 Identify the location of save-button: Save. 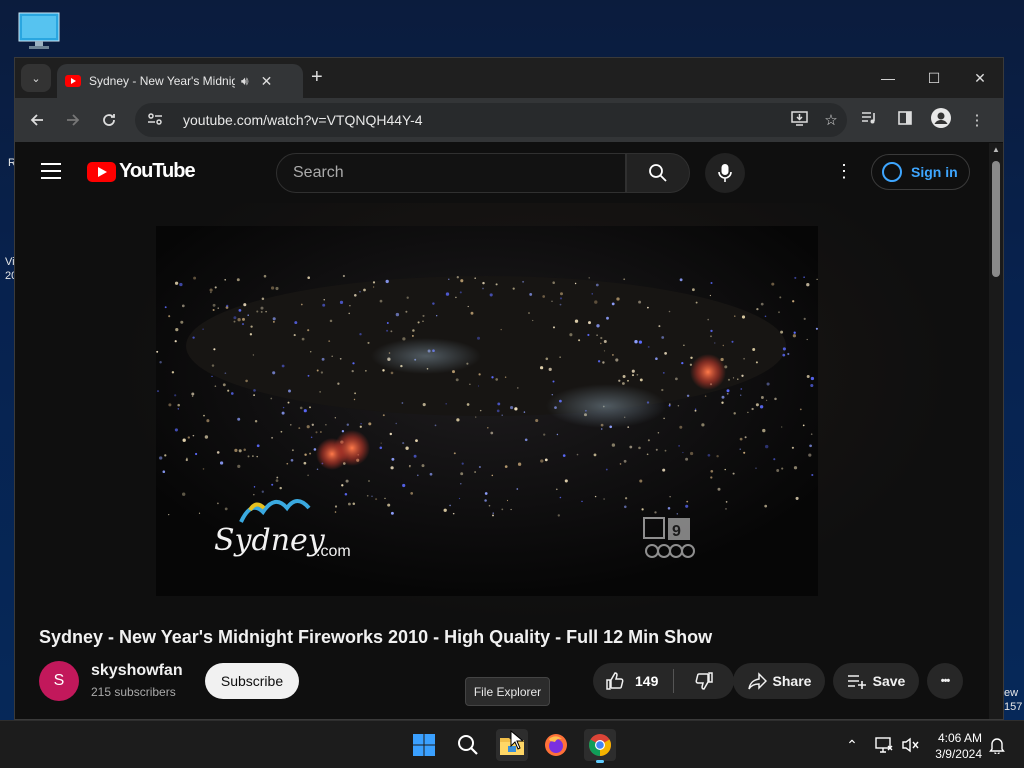
(876, 681).